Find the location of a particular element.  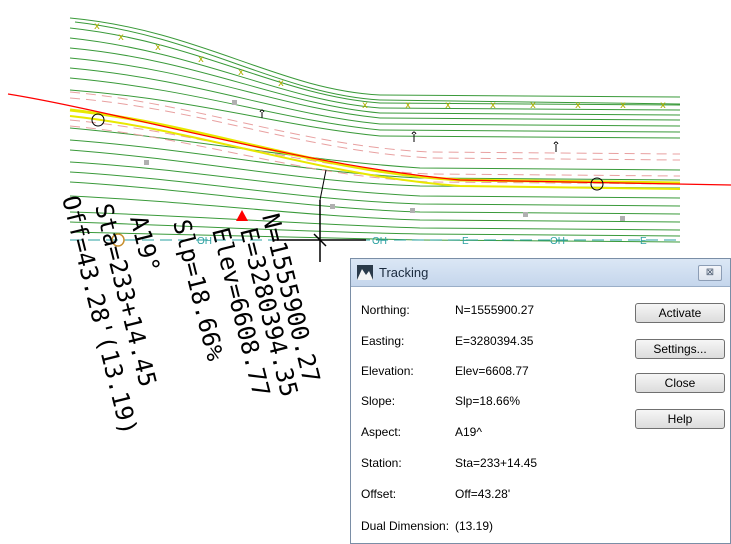

activate-button: Activate is located at coordinates (680, 313).